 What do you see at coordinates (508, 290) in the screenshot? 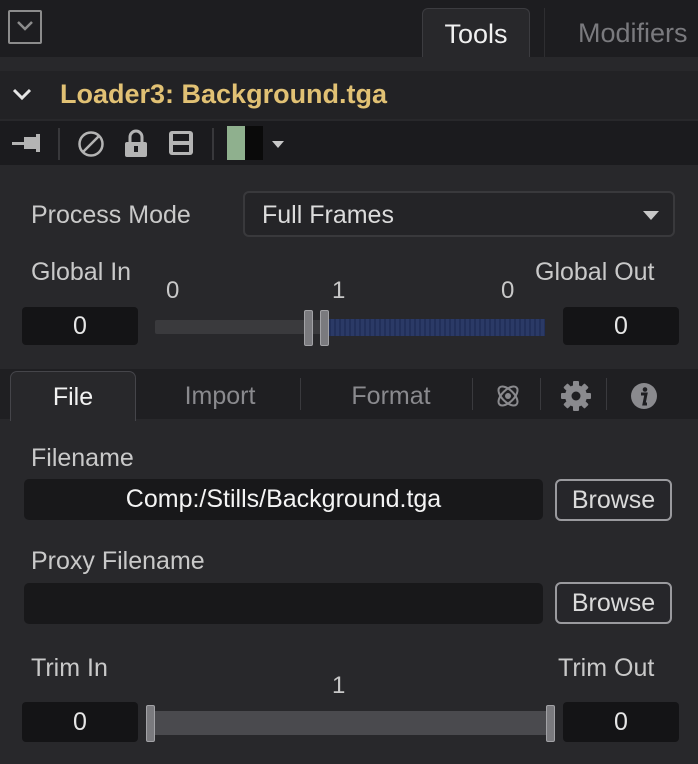
I see `global-range-end-value: 0` at bounding box center [508, 290].